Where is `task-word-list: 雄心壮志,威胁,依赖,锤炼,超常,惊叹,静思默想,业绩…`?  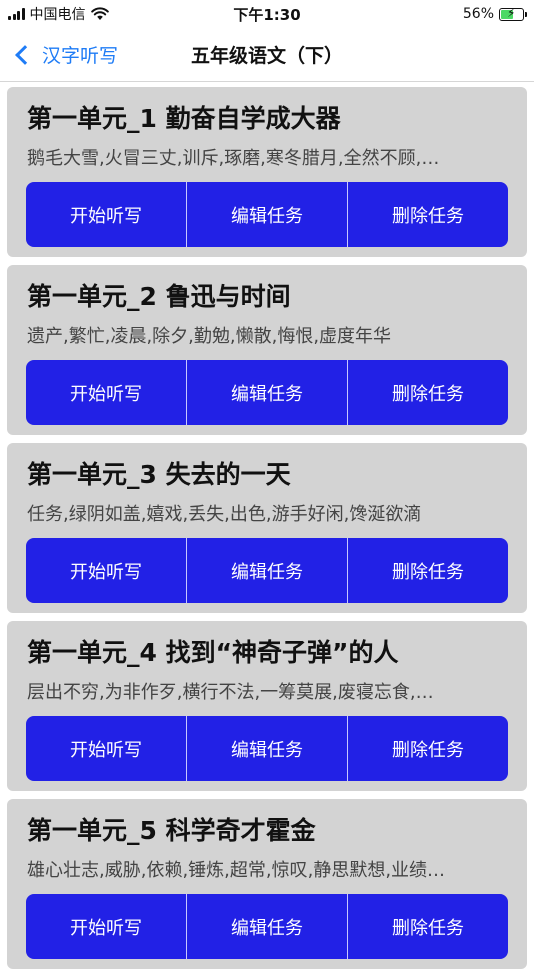
task-word-list: 雄心壮志,威胁,依赖,锤炼,超常,惊叹,静思默想,业绩… is located at coordinates (236, 870).